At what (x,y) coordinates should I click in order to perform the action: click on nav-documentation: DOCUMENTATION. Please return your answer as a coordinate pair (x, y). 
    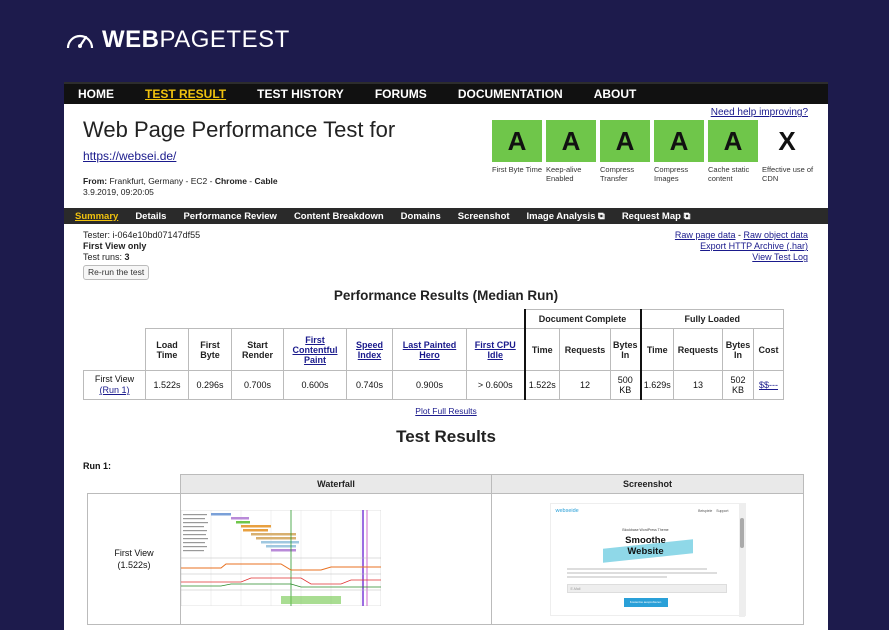
    Looking at the image, I should click on (510, 94).